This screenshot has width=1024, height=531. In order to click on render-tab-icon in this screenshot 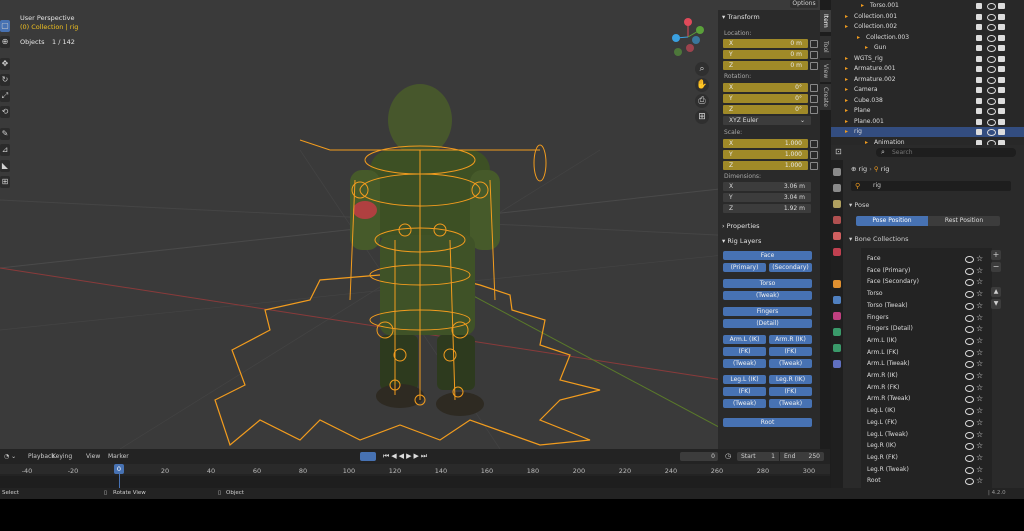, I will do `click(837, 188)`.